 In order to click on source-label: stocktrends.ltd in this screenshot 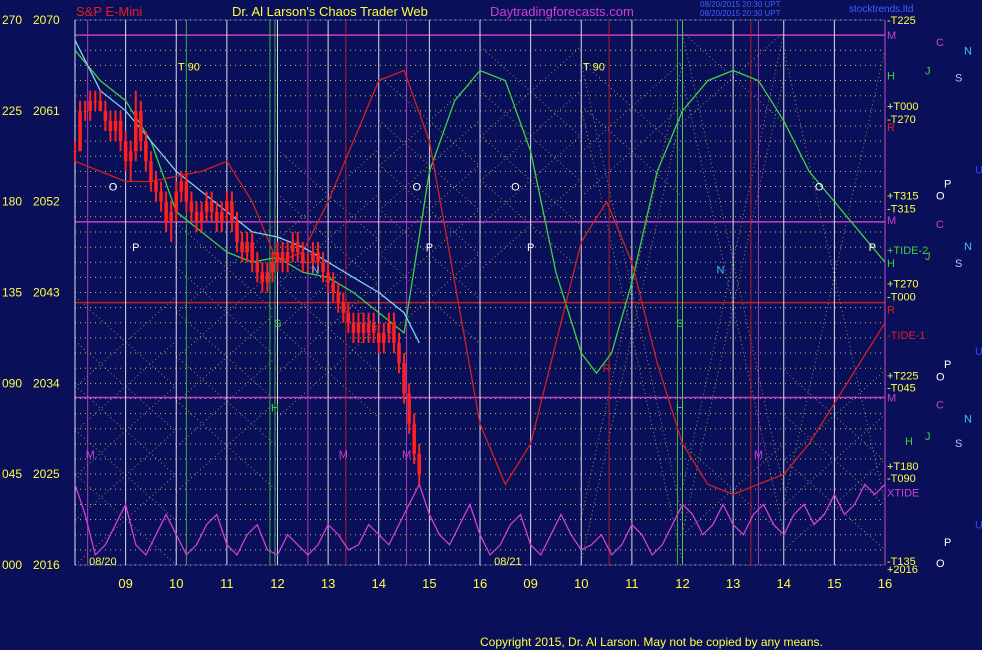, I will do `click(881, 9)`.